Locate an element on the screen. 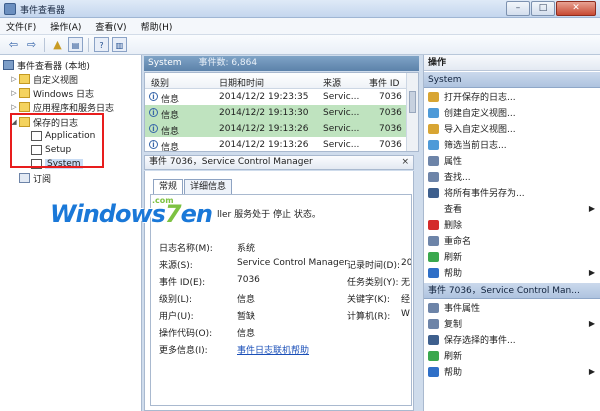 This screenshot has width=600, height=411. tree-item-windows-logs: ▷ Windows 日志 is located at coordinates (52, 93).